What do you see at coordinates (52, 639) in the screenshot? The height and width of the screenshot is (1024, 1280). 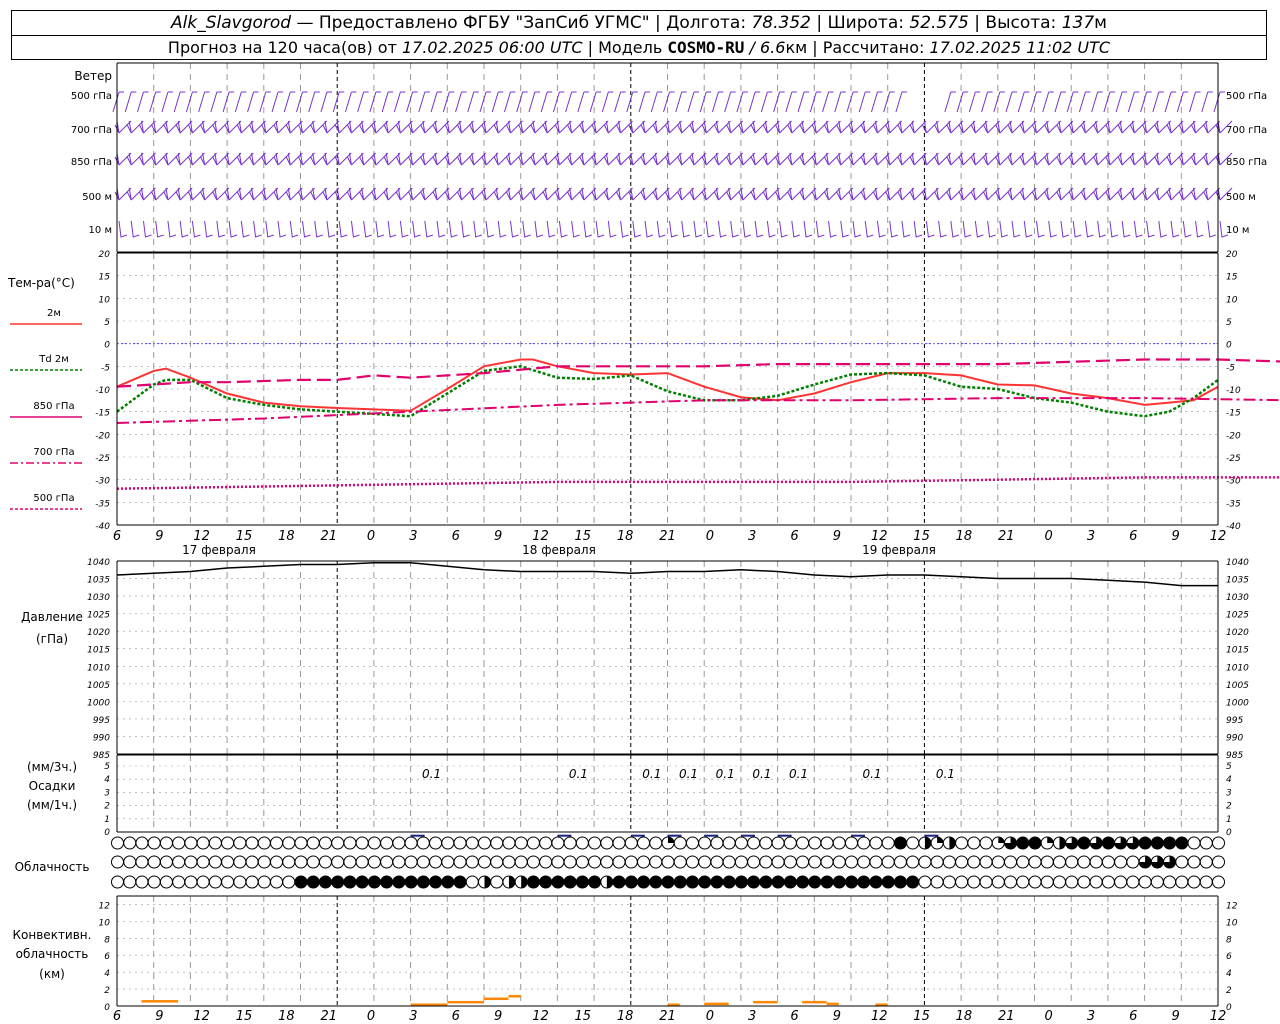 I see `pressure-unit: (гПа)` at bounding box center [52, 639].